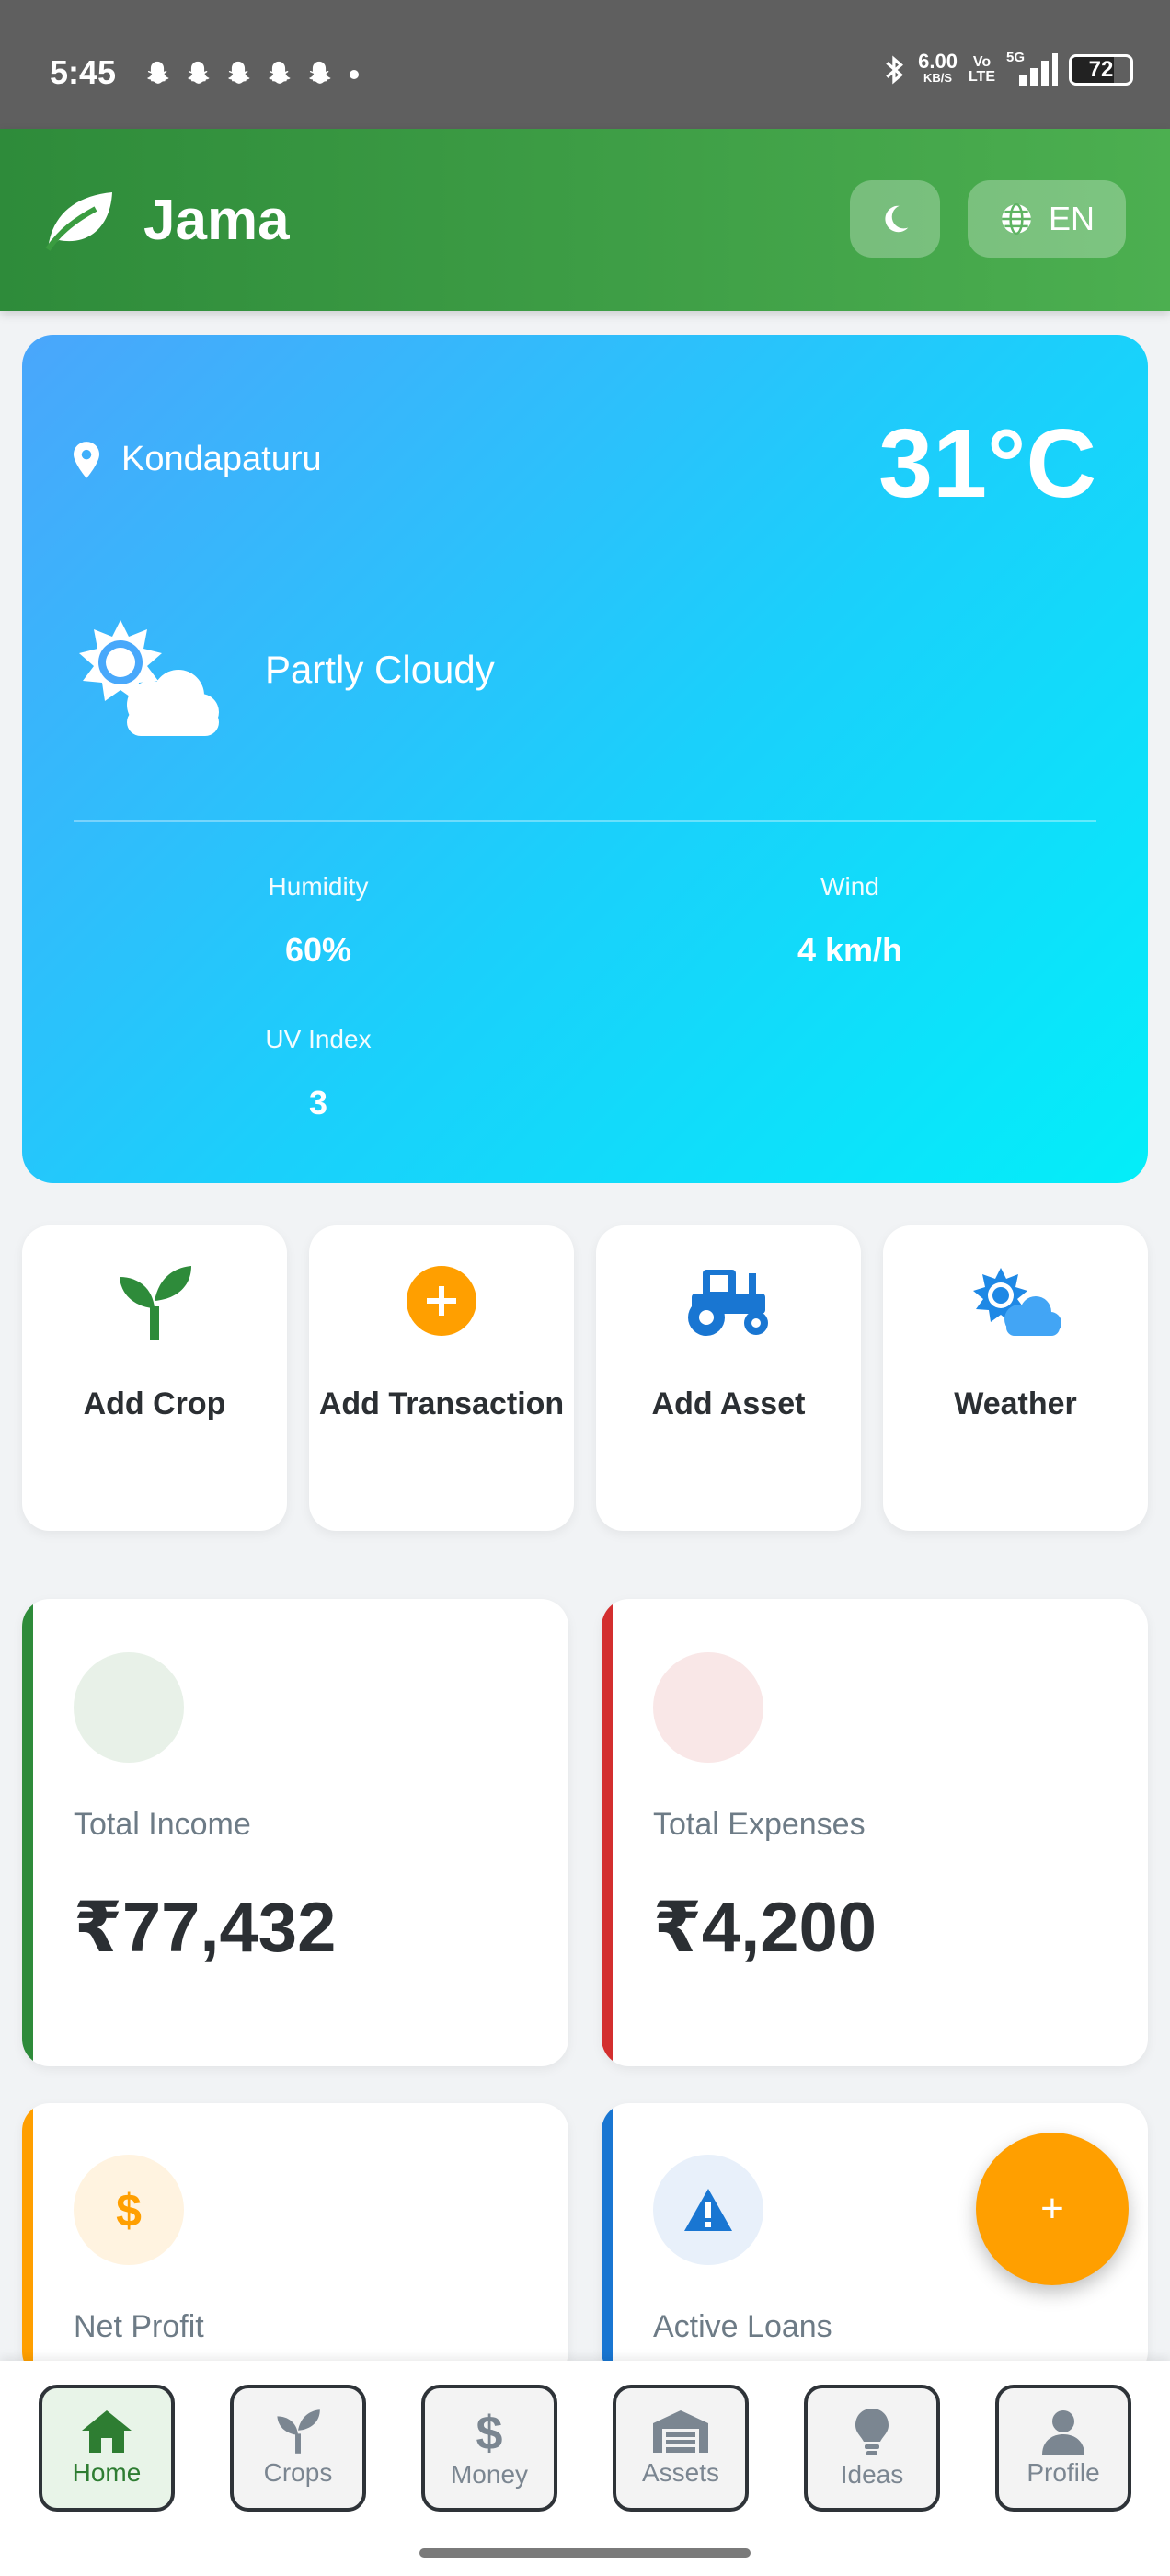 The image size is (1170, 2576). Describe the element at coordinates (1032, 69) in the screenshot. I see `signal-icon: 5G` at that location.